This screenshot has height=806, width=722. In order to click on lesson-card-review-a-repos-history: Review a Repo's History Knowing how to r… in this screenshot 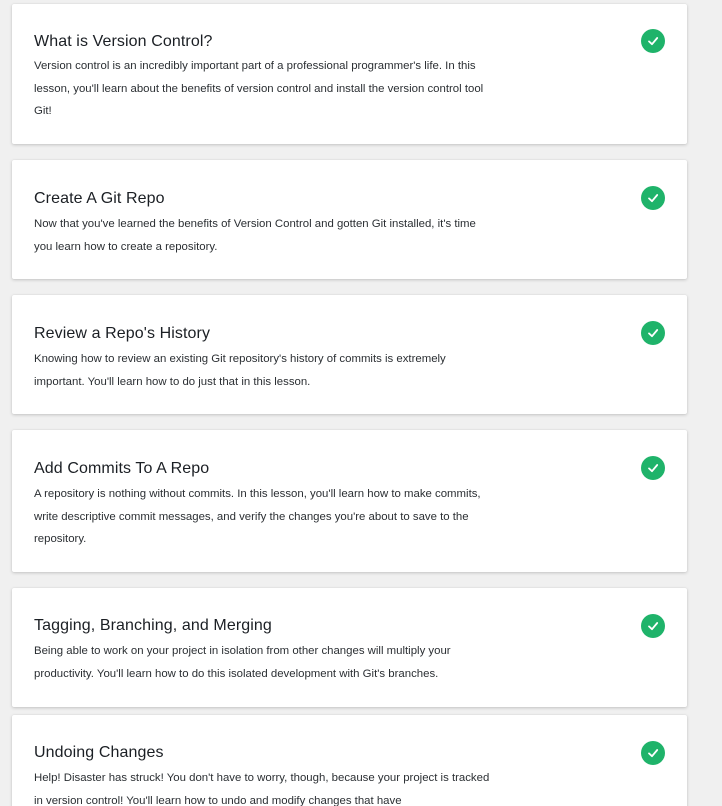, I will do `click(349, 354)`.